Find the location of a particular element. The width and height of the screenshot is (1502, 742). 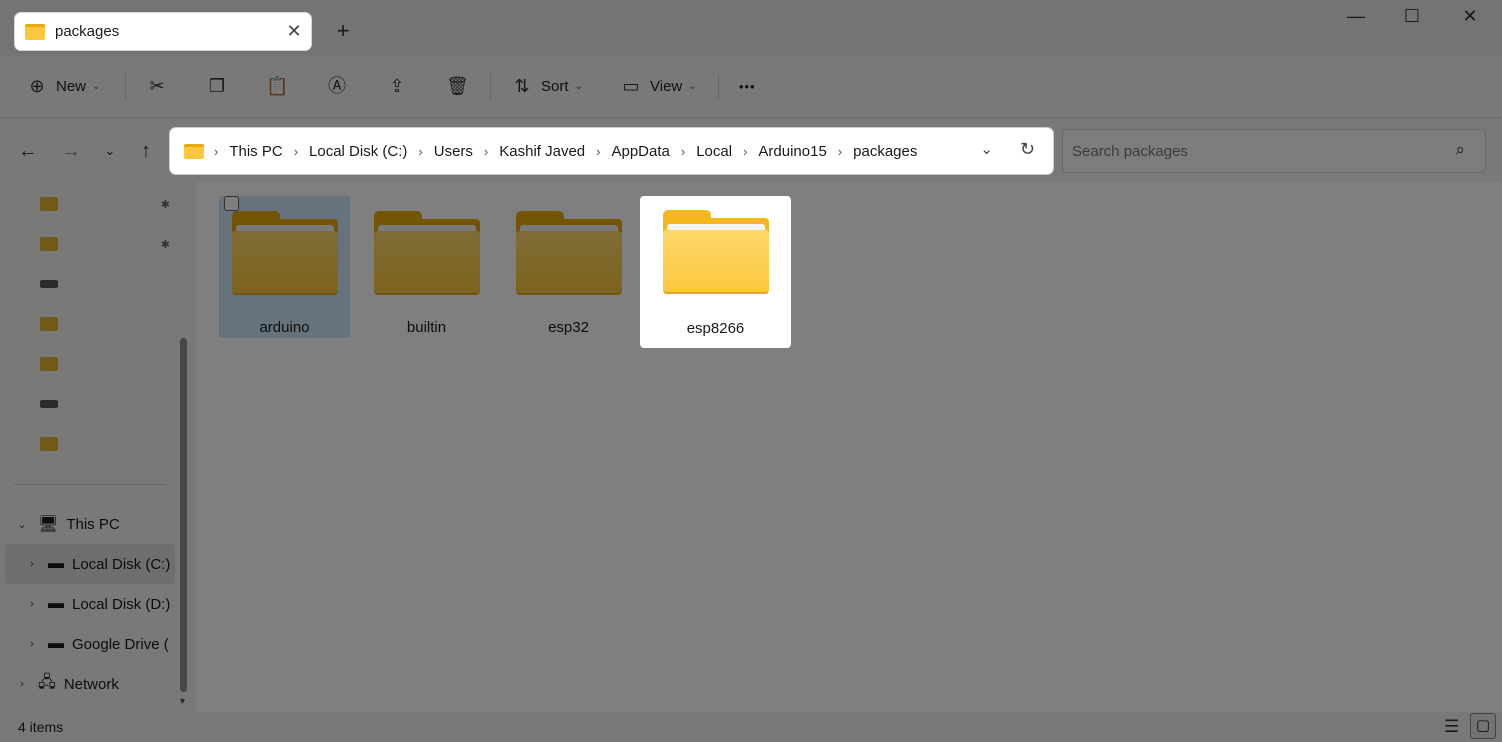

sidebar-item-label: Local Disk (C:) is located at coordinates (121, 564).